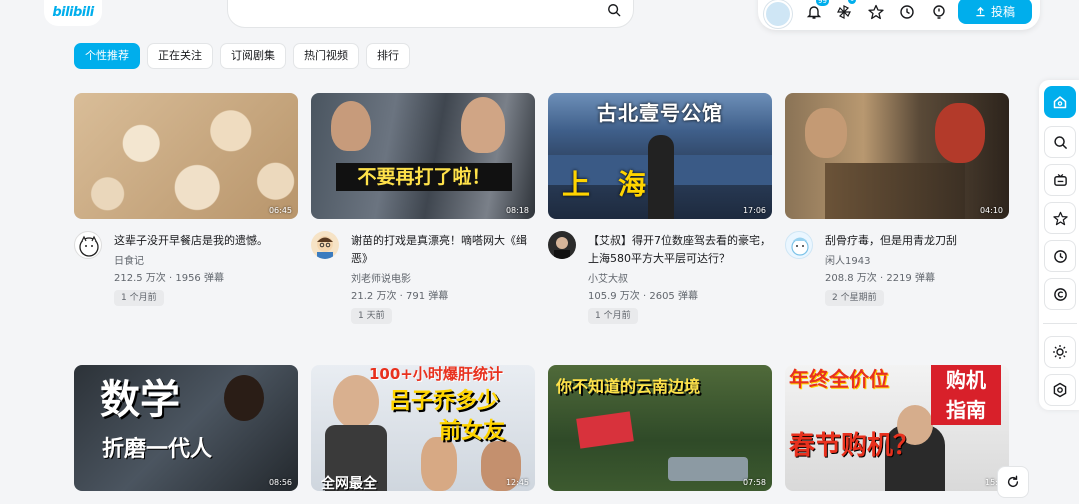 Image resolution: width=1079 pixels, height=504 pixels. I want to click on video-thumbnail: 数学 折磨一代人 08:56, so click(186, 428).